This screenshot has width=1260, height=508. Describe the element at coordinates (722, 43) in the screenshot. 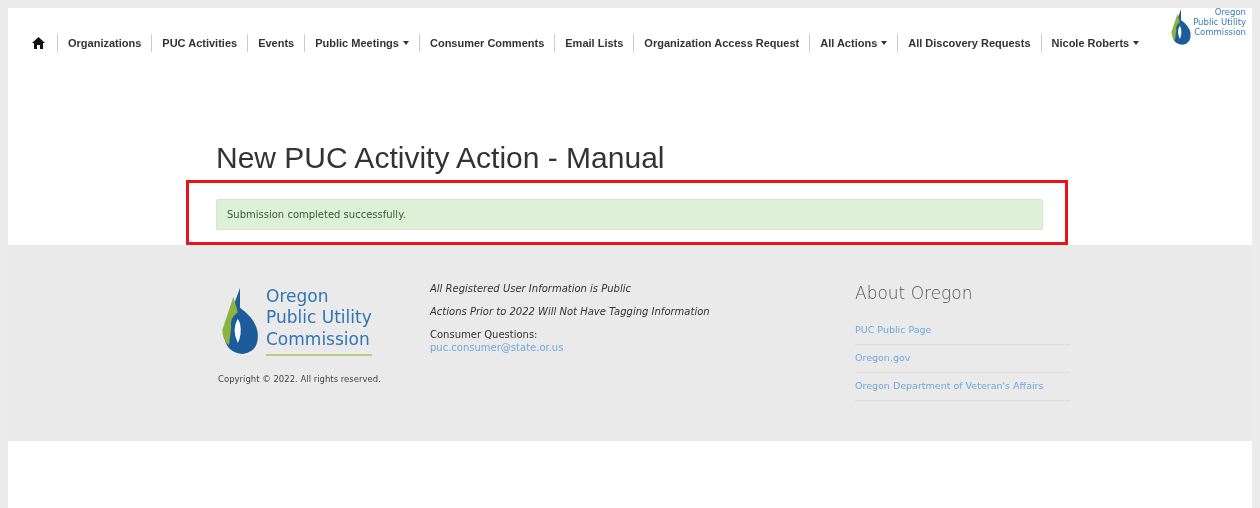

I see `nav-link: Organization Access Request` at that location.